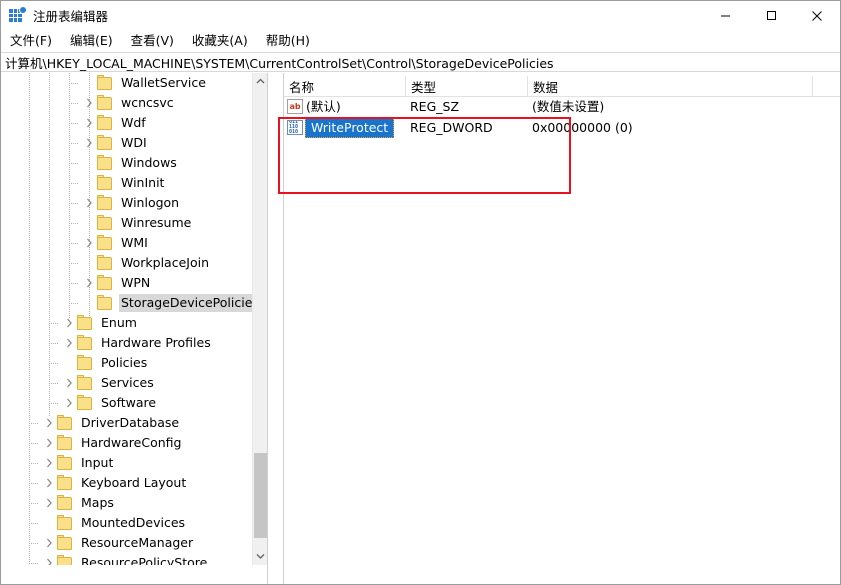 The width and height of the screenshot is (841, 585). I want to click on tree-item-label: Maps, so click(97, 502).